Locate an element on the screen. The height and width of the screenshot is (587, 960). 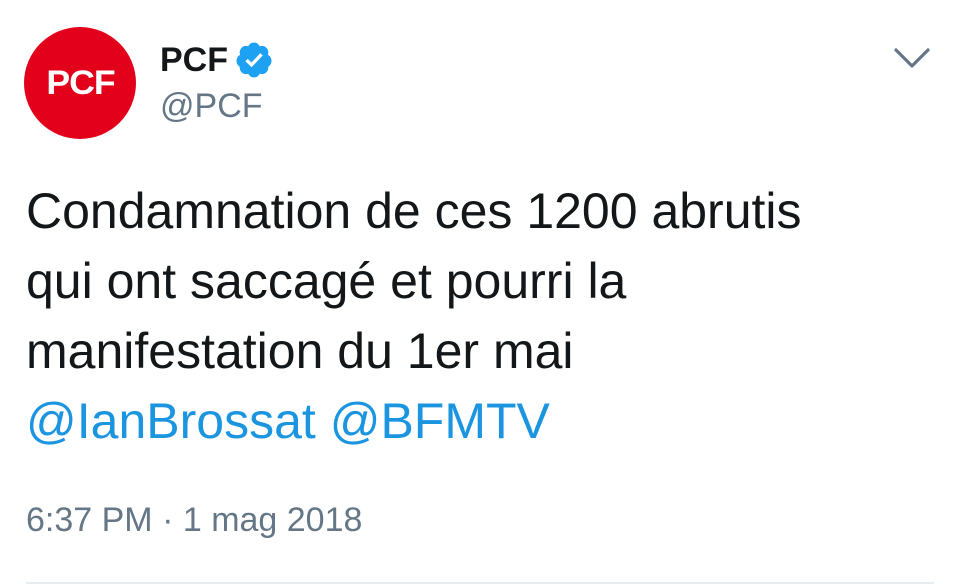
divider is located at coordinates (480, 583).